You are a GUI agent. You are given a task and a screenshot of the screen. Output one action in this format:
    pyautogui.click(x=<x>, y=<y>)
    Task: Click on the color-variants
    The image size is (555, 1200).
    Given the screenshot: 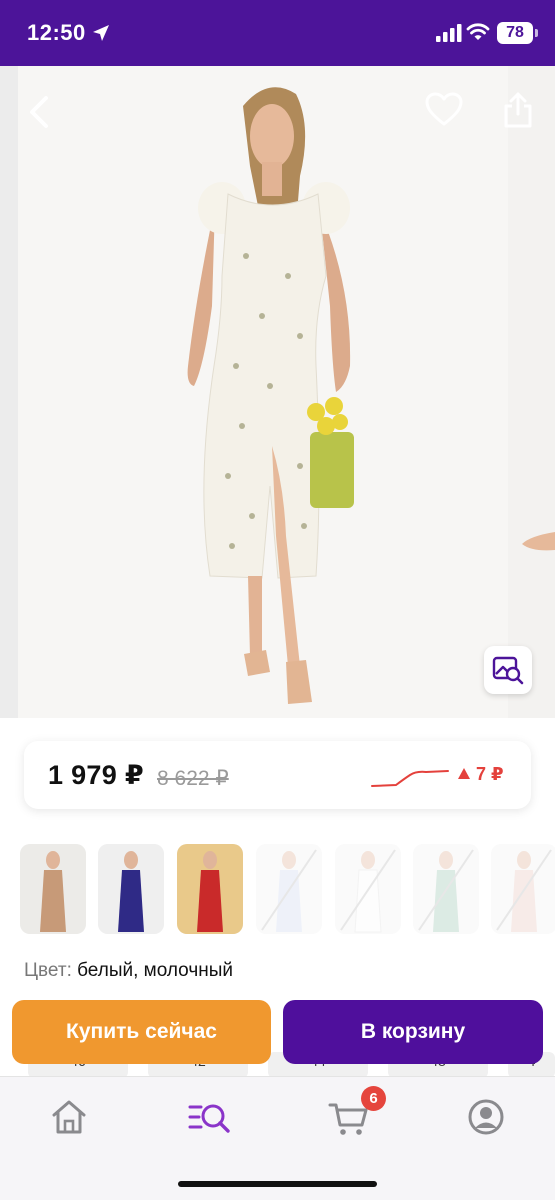 What is the action you would take?
    pyautogui.click(x=287, y=890)
    